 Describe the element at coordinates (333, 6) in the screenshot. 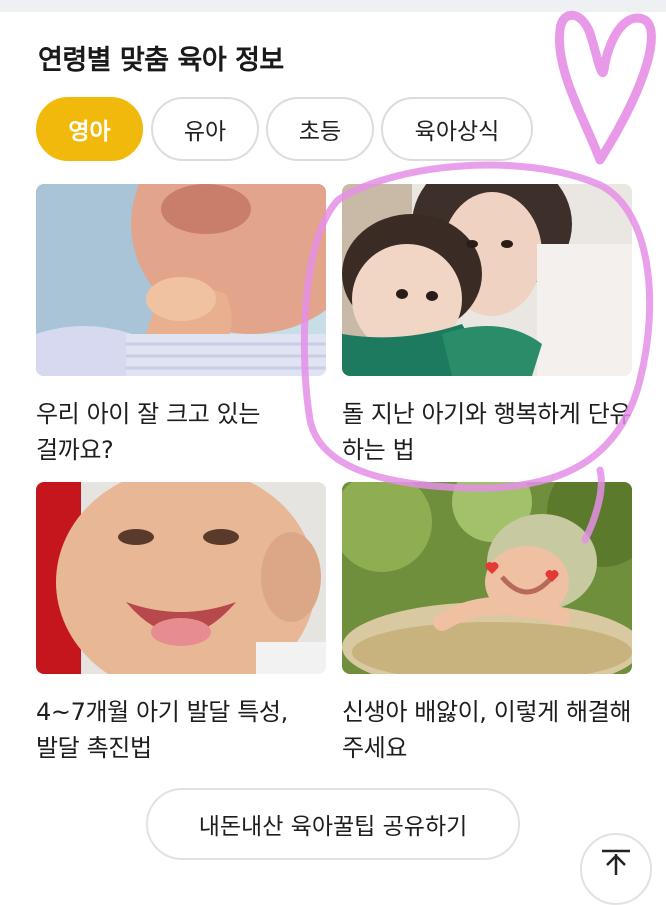

I see `top-divider-strip` at that location.